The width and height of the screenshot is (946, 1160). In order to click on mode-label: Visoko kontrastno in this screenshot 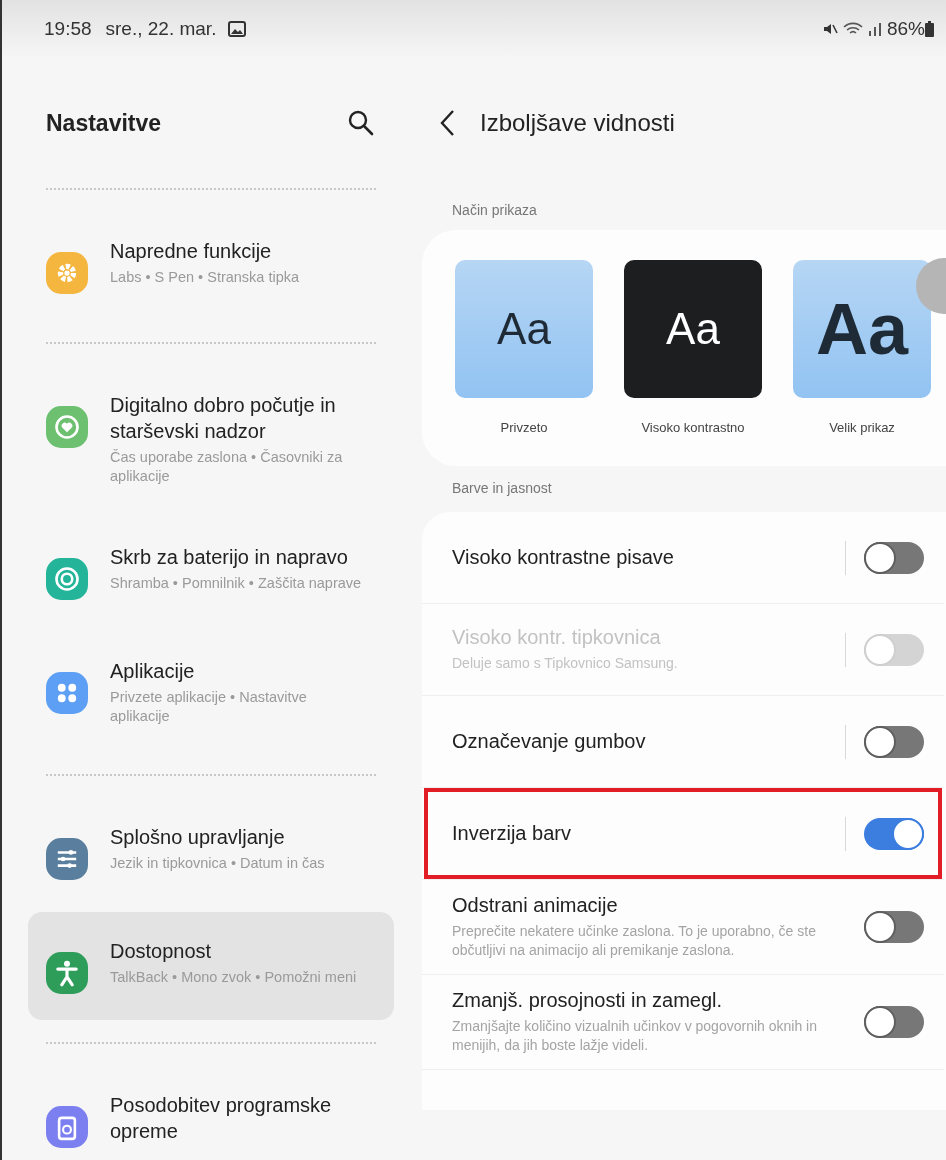, I will do `click(693, 427)`.